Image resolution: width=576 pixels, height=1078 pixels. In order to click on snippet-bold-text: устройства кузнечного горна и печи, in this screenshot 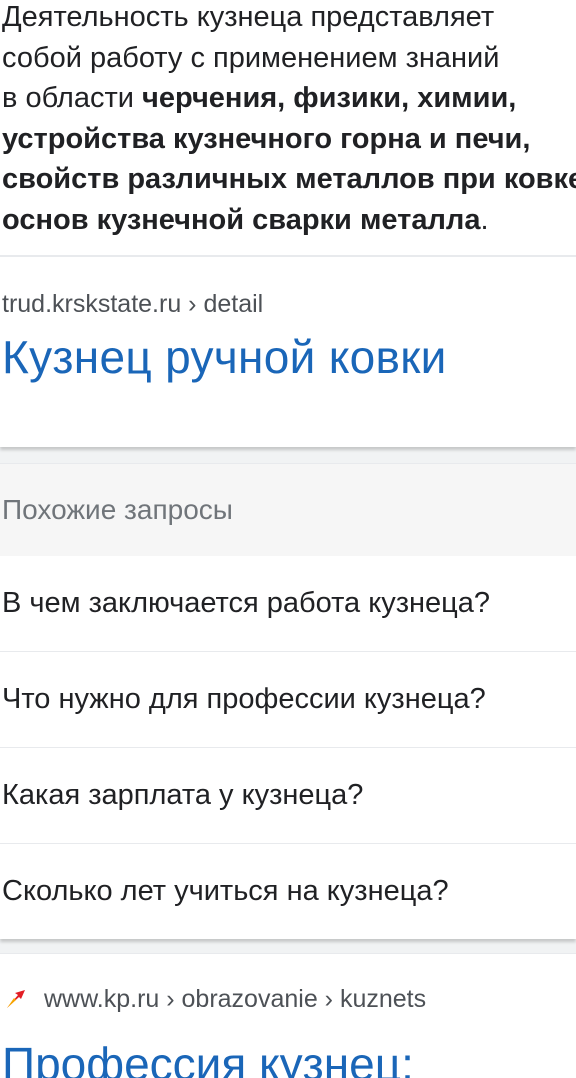, I will do `click(266, 138)`.